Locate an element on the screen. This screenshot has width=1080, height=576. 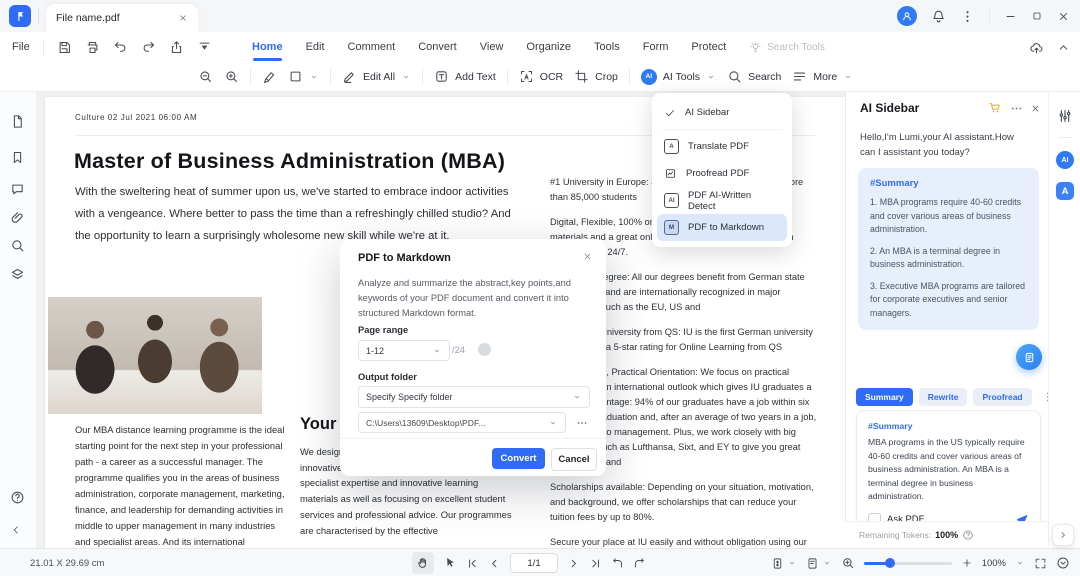
save-icon is located at coordinates (64, 47).